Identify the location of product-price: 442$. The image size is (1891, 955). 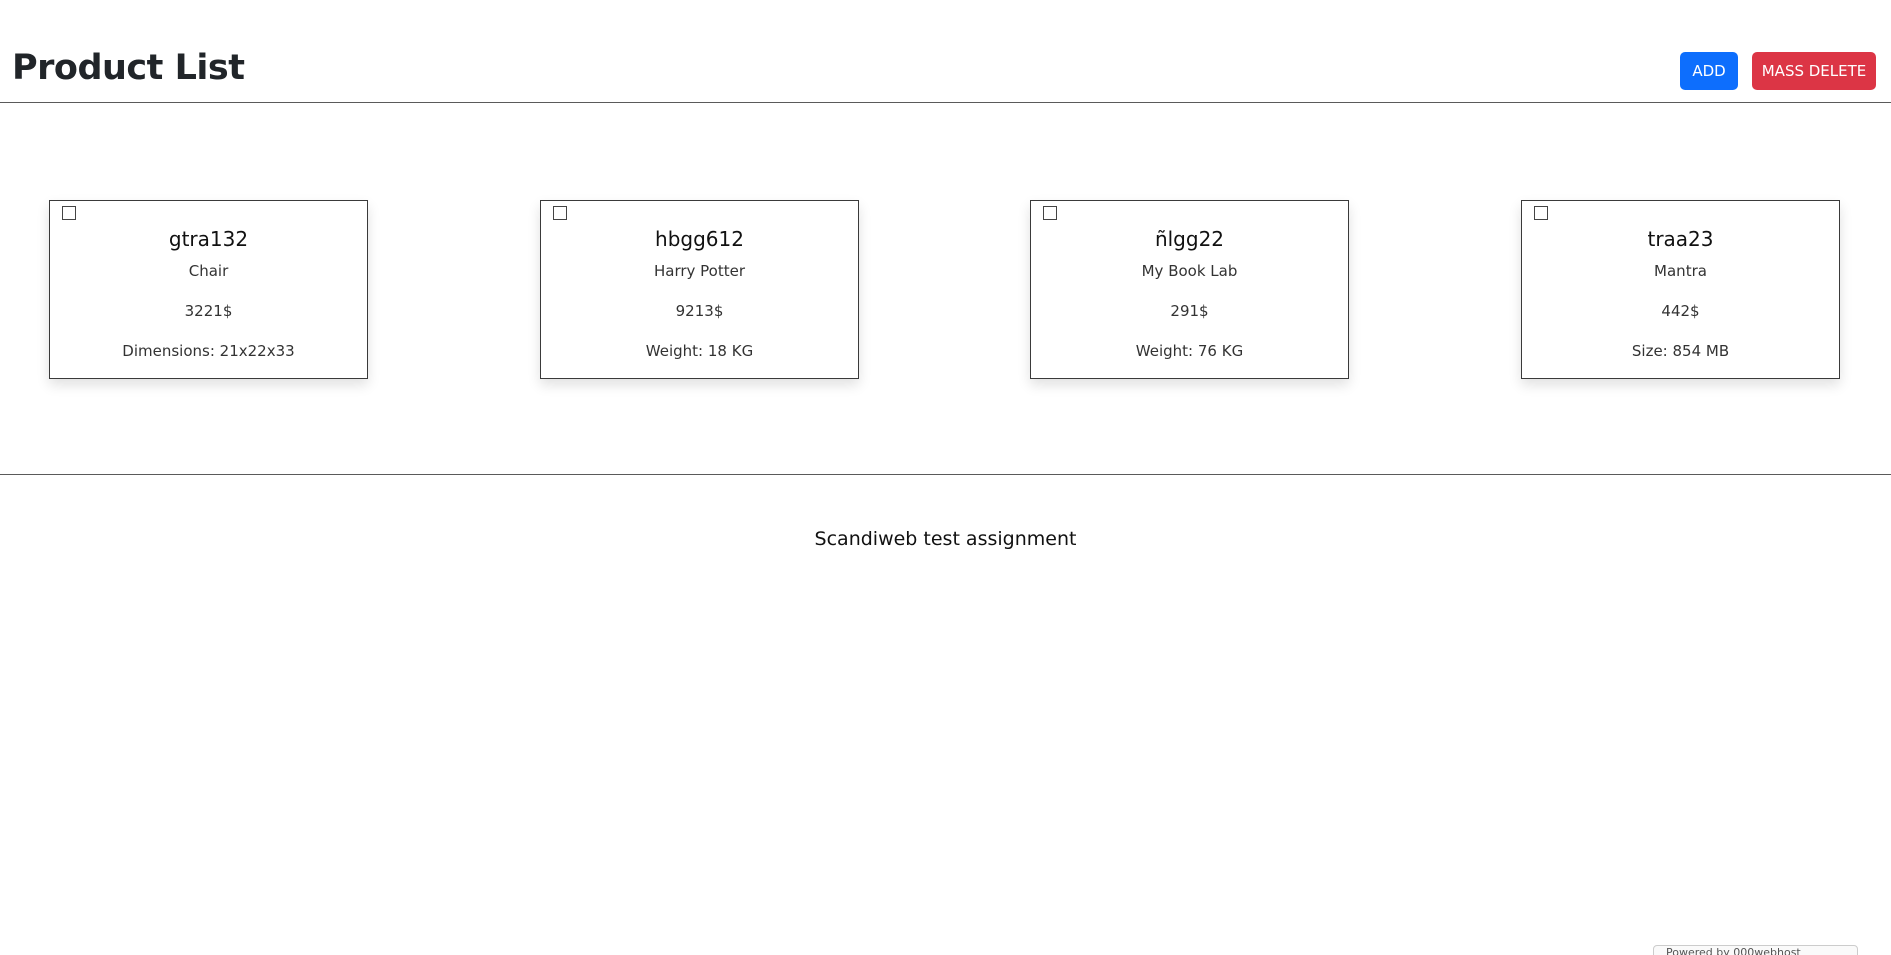
(1680, 311).